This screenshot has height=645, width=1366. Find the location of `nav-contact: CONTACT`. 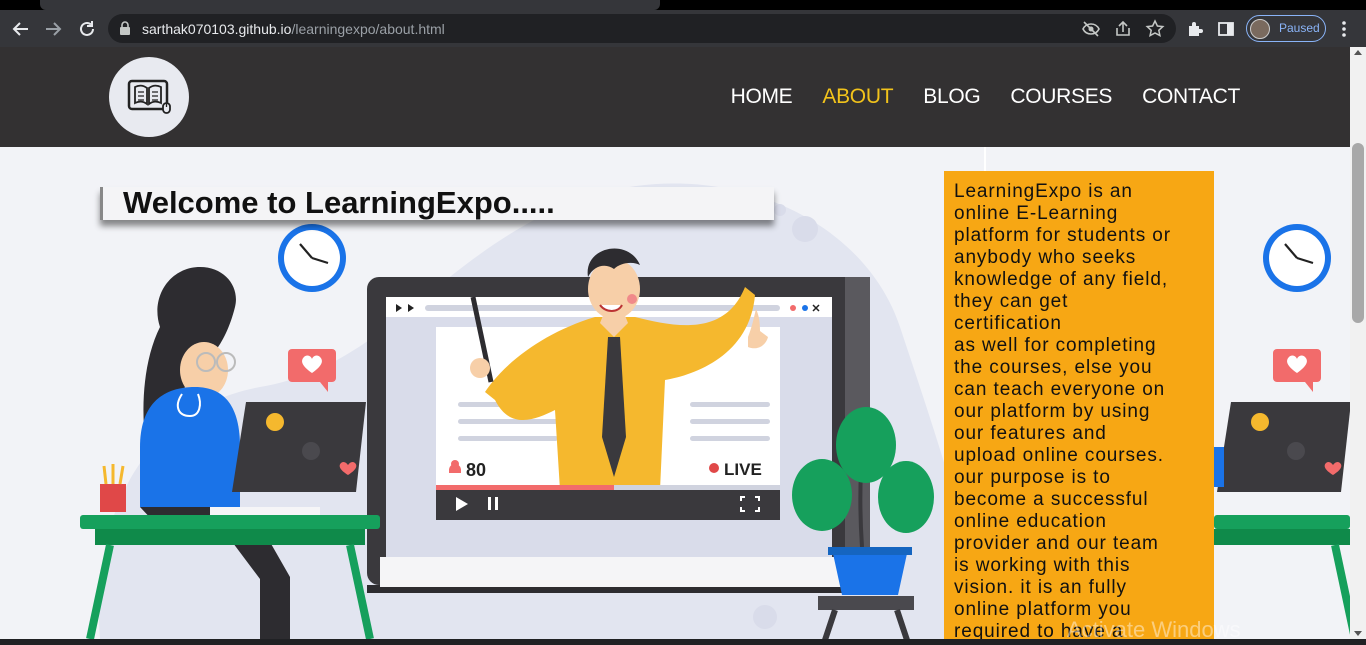

nav-contact: CONTACT is located at coordinates (1191, 97).